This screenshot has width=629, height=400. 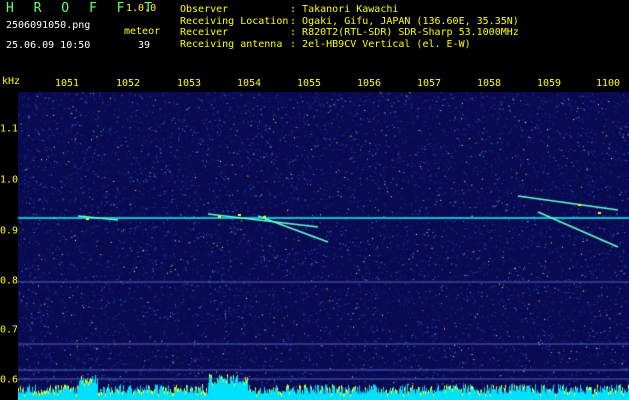 I want to click on time-tick-label: 1054, so click(x=249, y=83).